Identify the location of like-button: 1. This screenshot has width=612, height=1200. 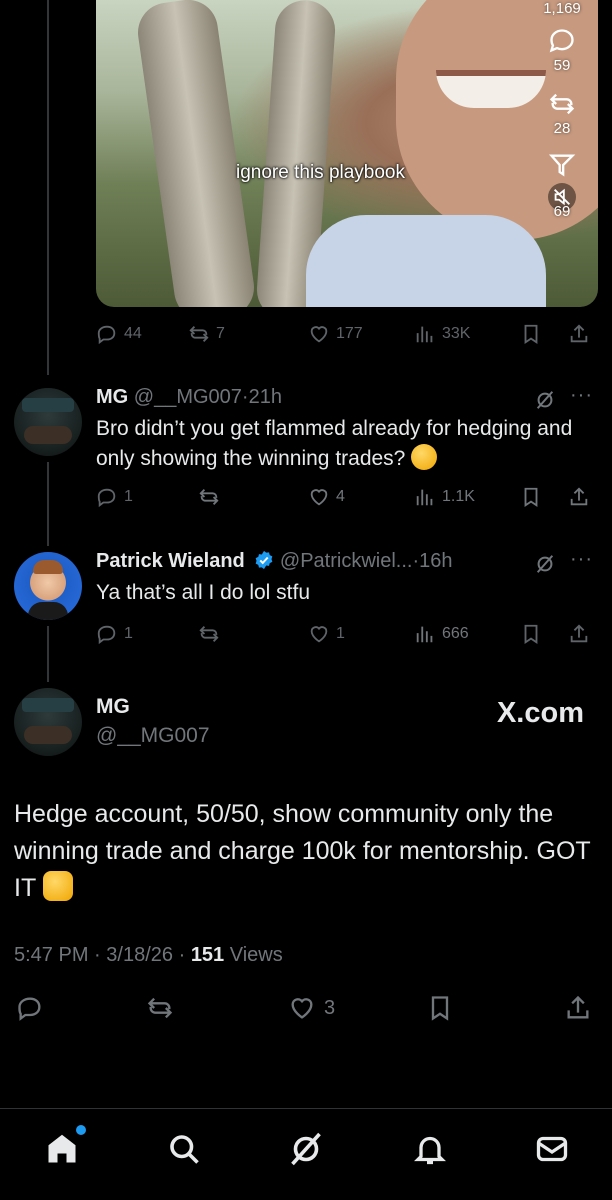
(326, 634).